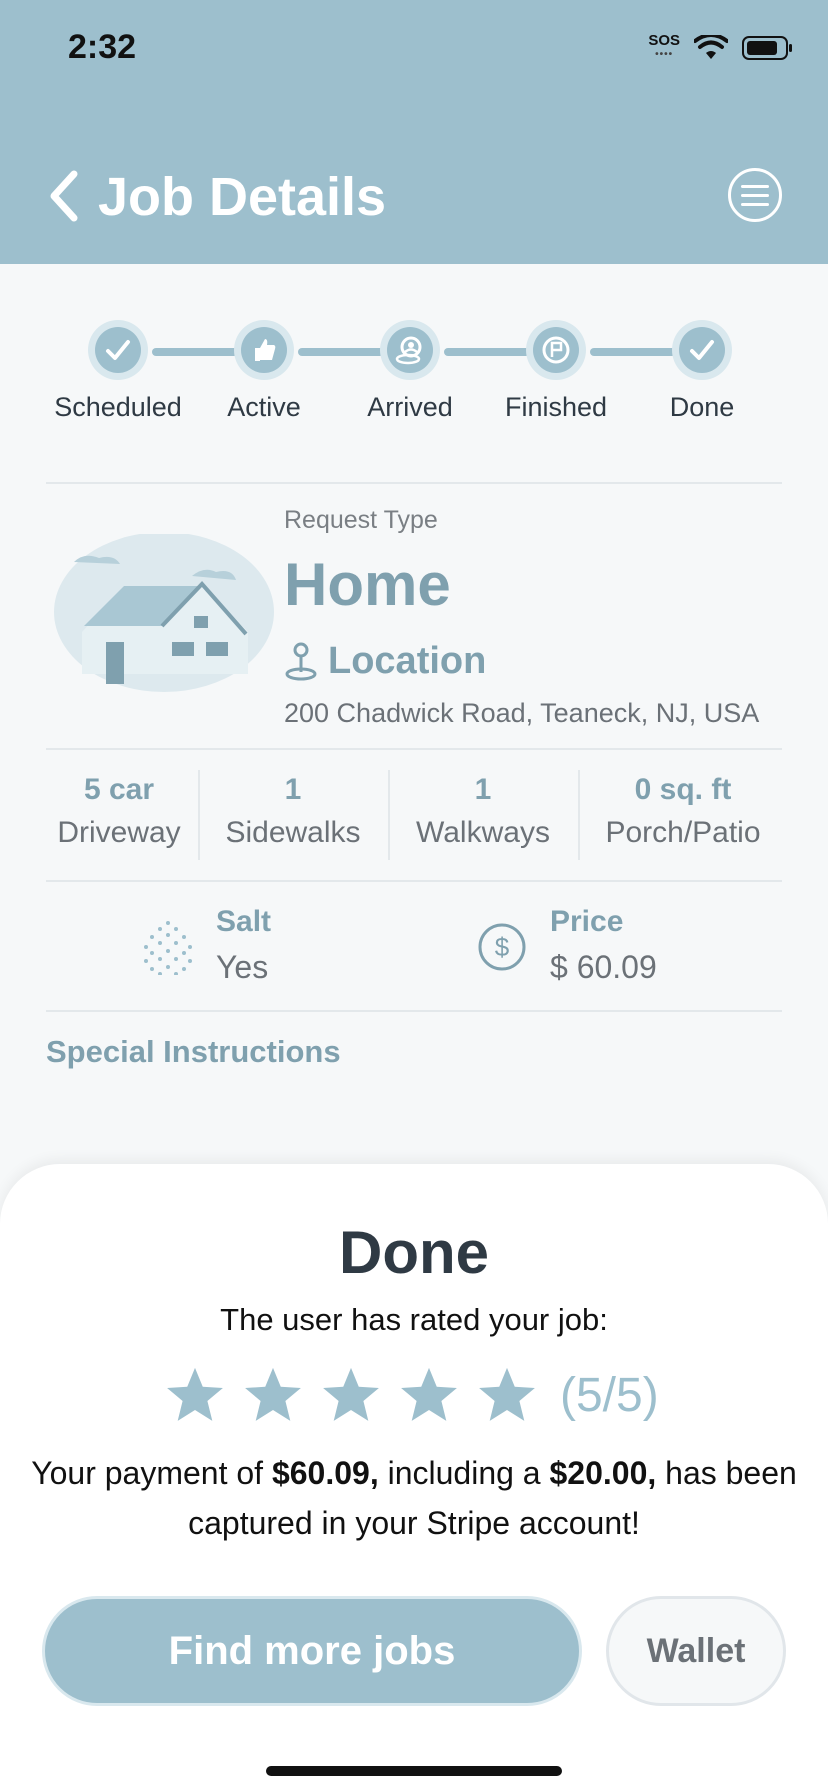 Image resolution: width=828 pixels, height=1792 pixels. I want to click on address-text: 200 Chadwick Road, Teaneck, NJ, USA, so click(522, 713).